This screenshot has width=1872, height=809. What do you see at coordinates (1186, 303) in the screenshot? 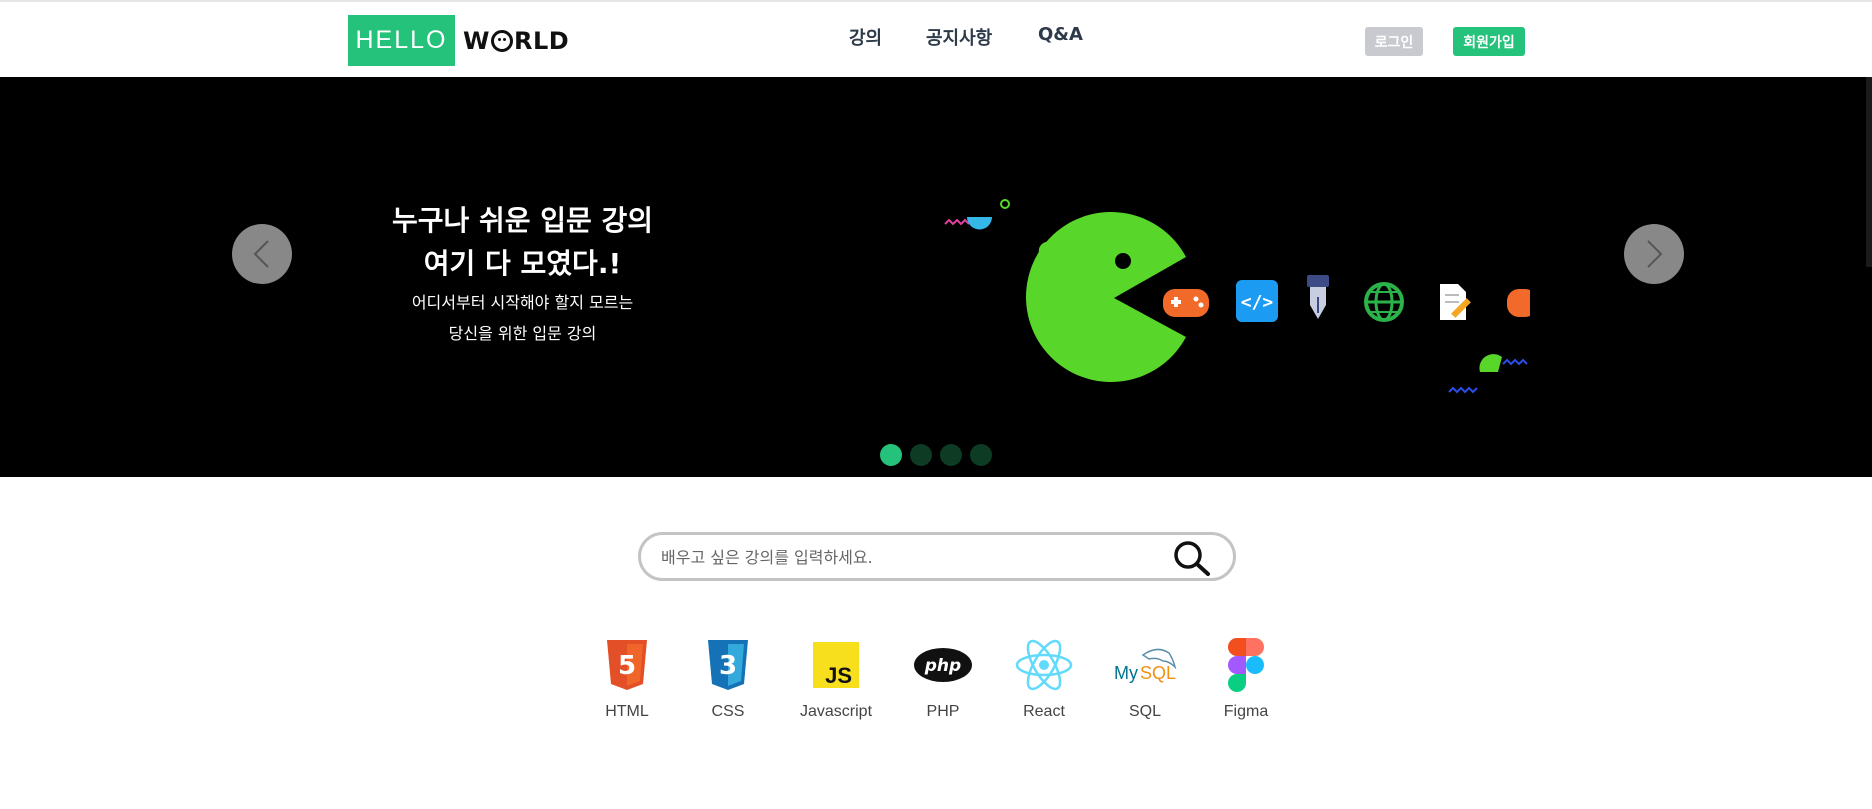
I see `gamepad-icon` at bounding box center [1186, 303].